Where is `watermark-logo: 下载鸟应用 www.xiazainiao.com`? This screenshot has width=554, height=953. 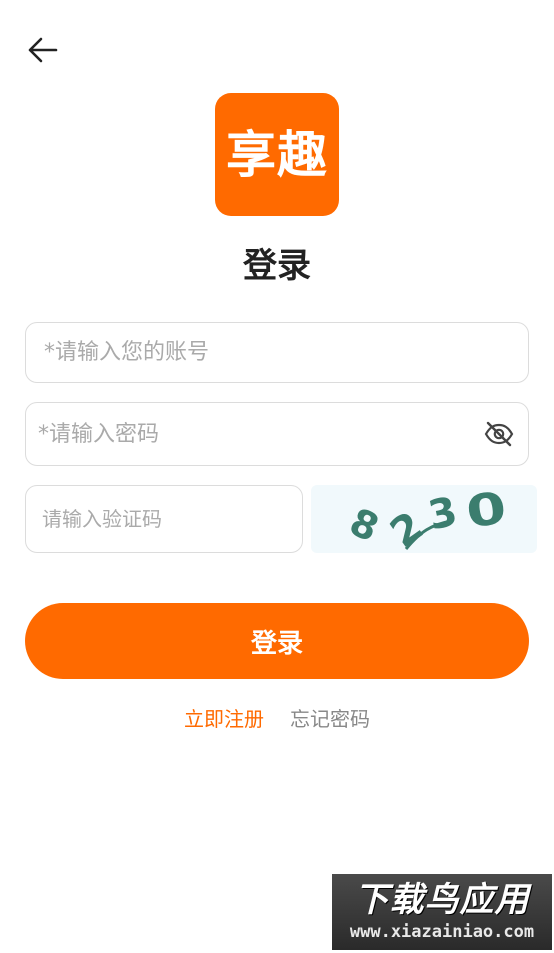
watermark-logo: 下载鸟应用 www.xiazainiao.com is located at coordinates (442, 912).